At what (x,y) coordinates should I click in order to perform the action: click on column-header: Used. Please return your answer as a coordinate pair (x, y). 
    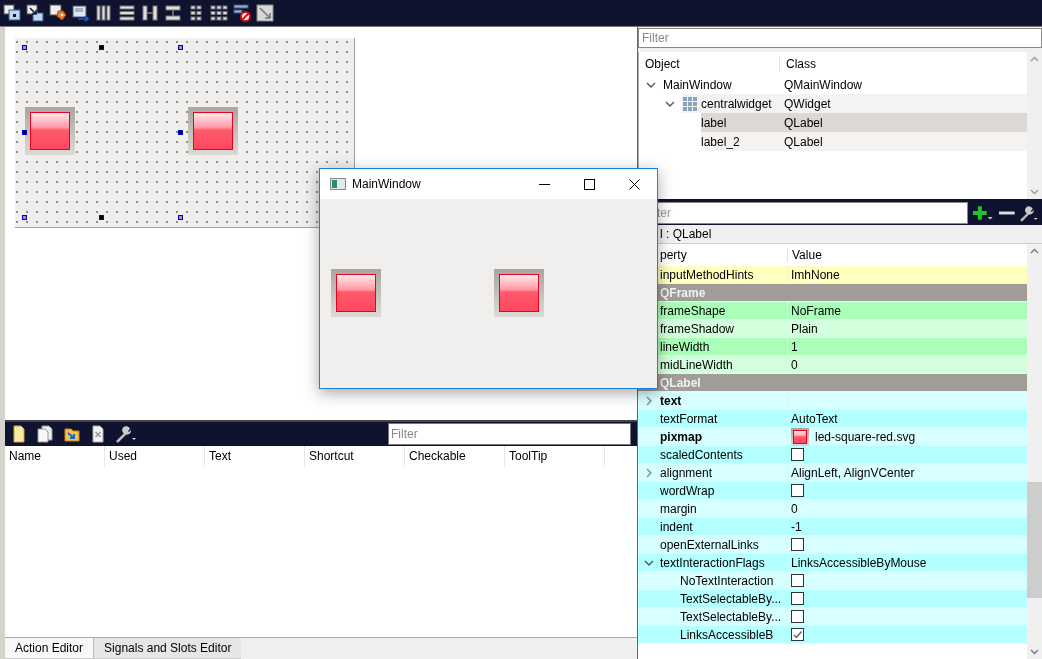
    Looking at the image, I should click on (155, 456).